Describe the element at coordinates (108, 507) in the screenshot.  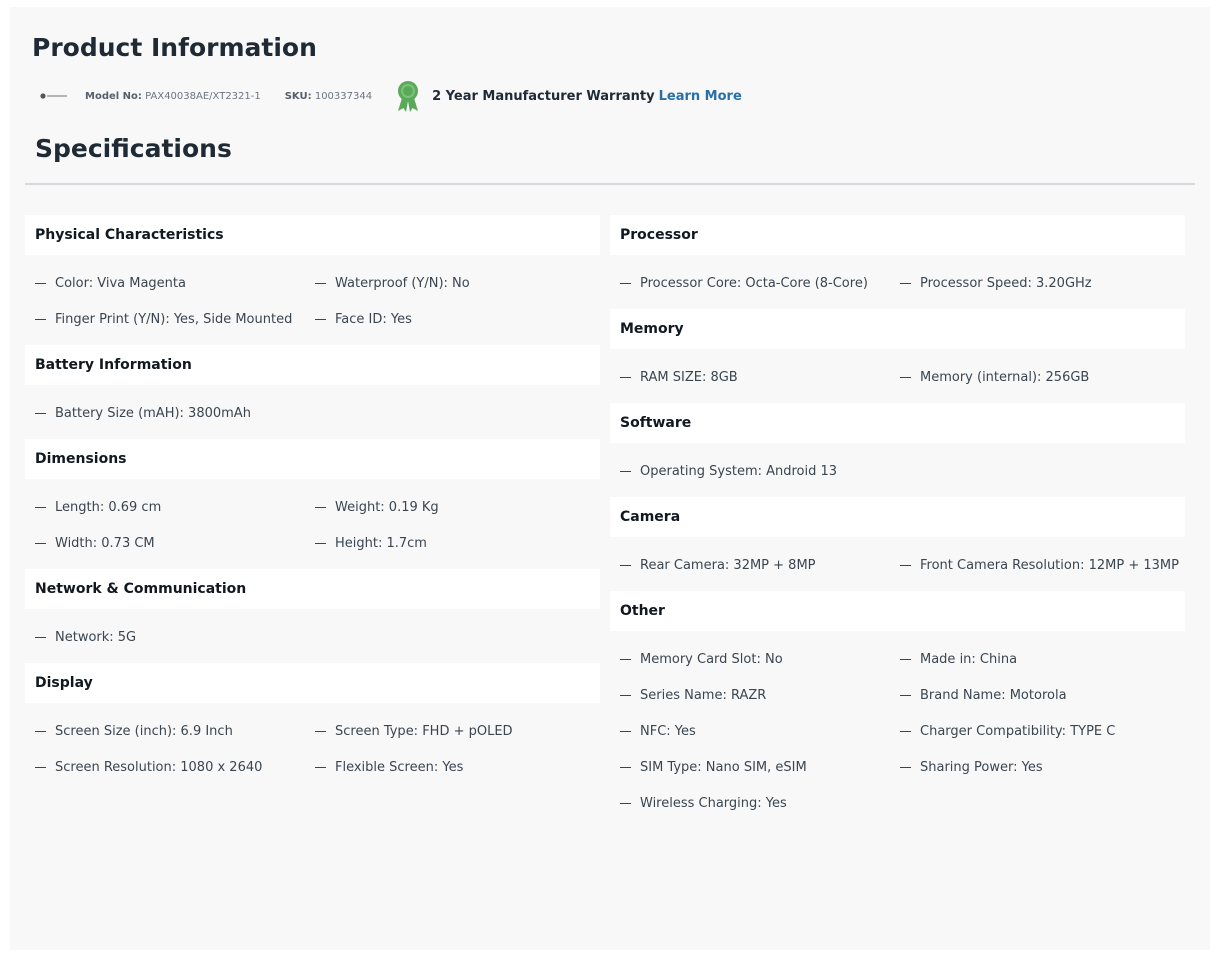
I see `spec-item-text: Length: 0.69 cm` at that location.